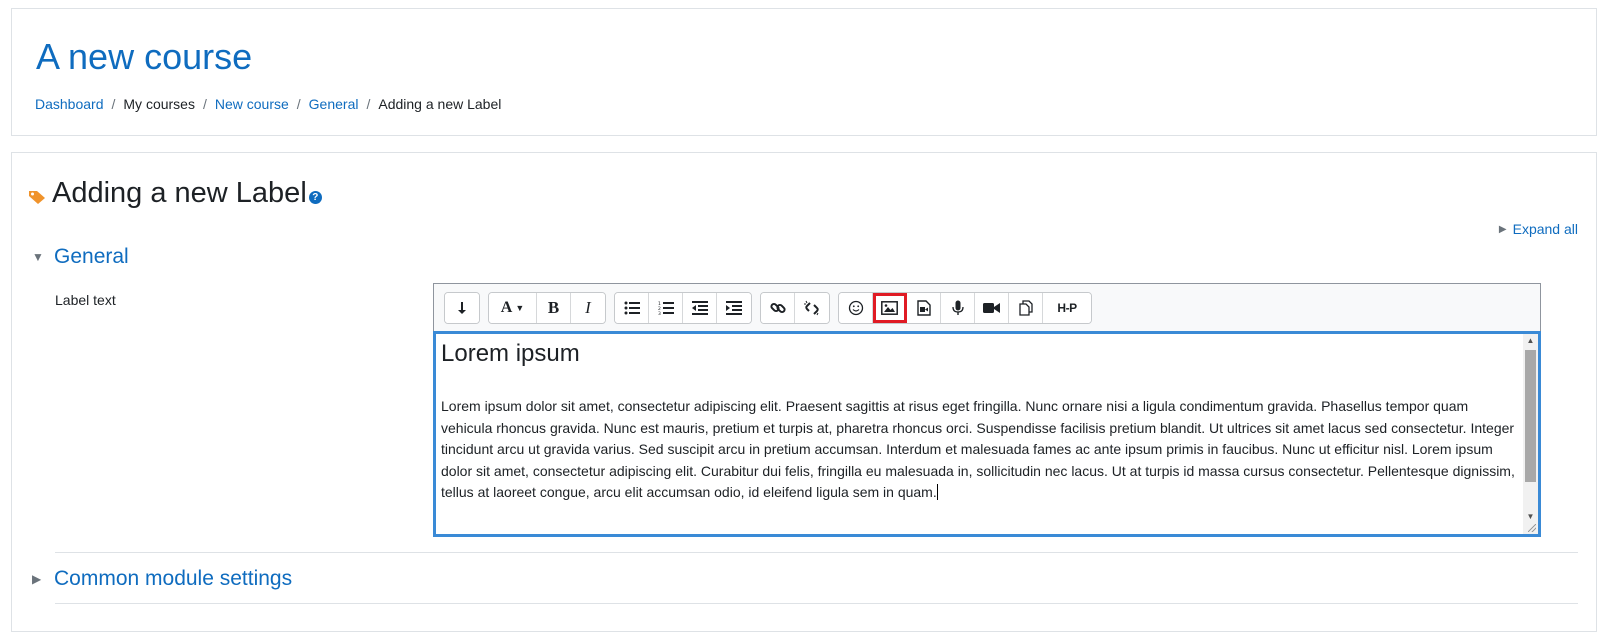  I want to click on show-more-buttons-button, so click(462, 307).